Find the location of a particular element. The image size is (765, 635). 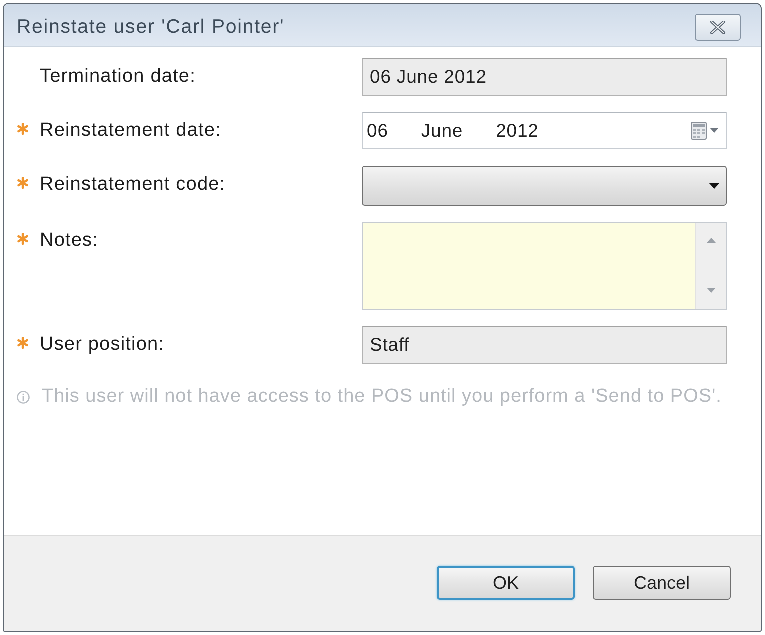

info-icon is located at coordinates (23, 397).